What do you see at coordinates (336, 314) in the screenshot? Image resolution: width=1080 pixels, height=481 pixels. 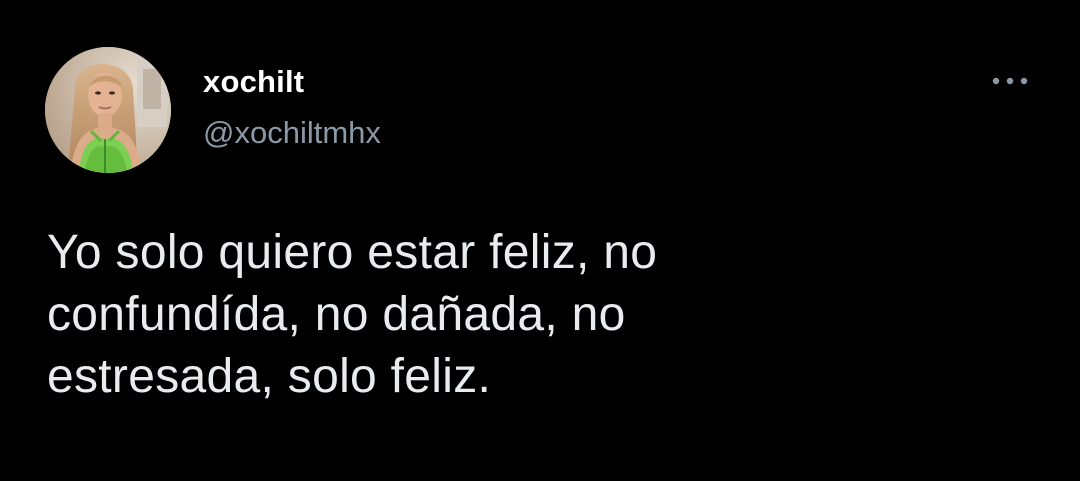 I see `tweet-text-line: confundída, no dañada, no` at bounding box center [336, 314].